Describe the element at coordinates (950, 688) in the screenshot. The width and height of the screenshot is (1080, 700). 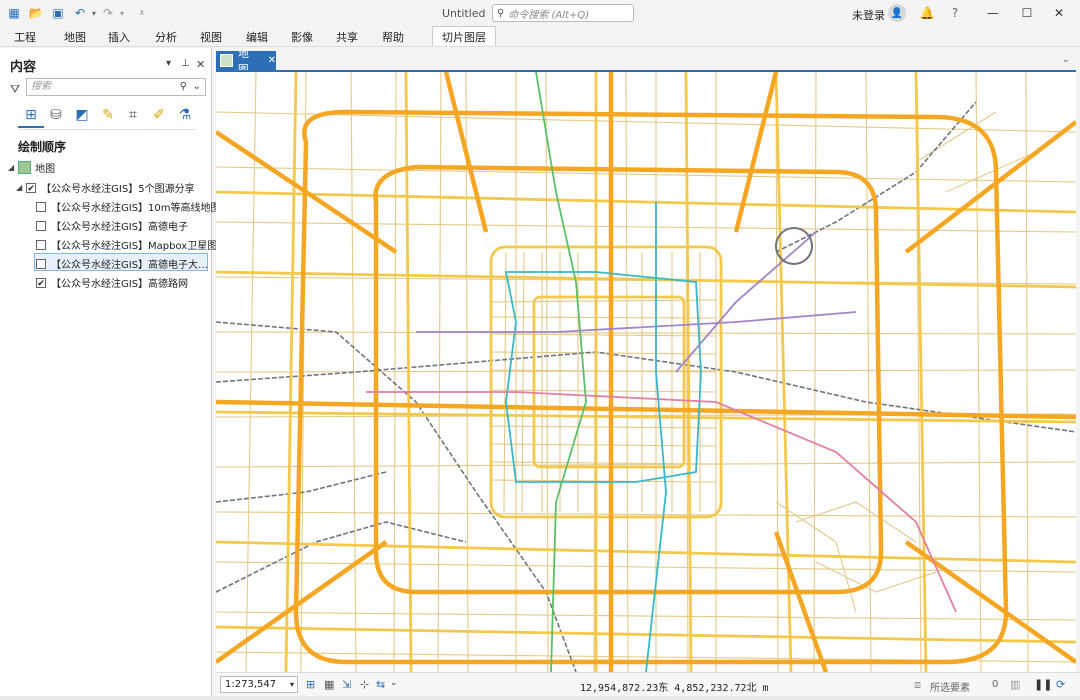
I see `selected-features-label: 所选要素` at that location.